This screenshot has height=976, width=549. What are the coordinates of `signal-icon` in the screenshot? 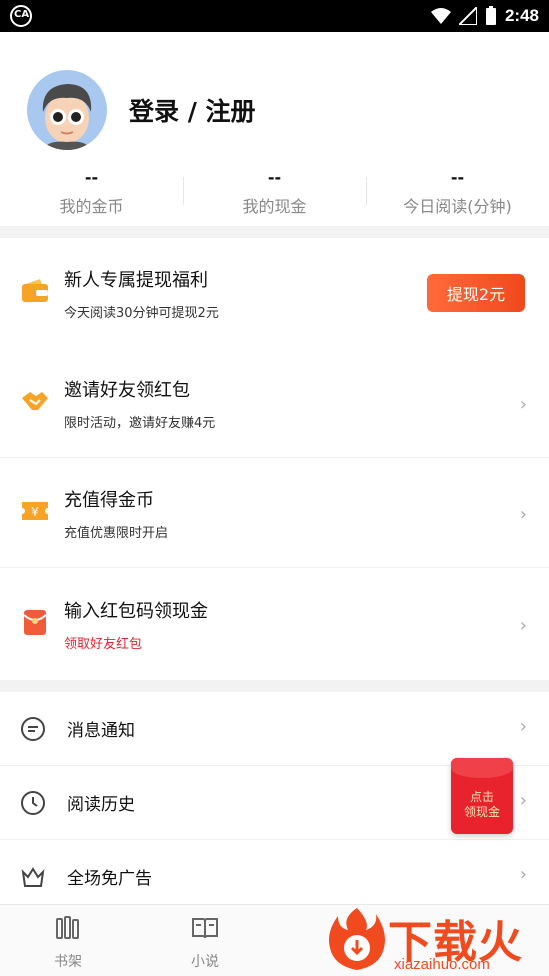 It's located at (467, 16).